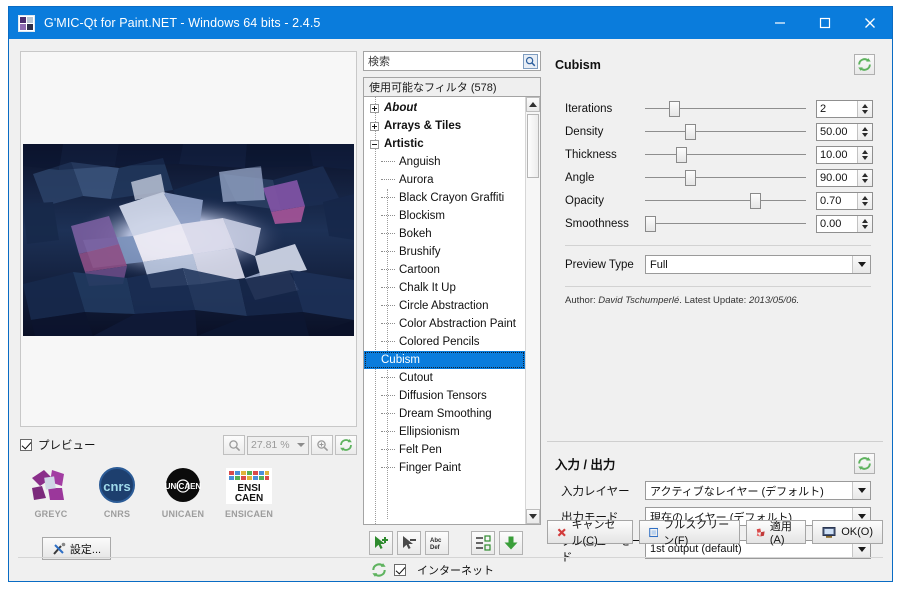  What do you see at coordinates (409, 543) in the screenshot?
I see `remove-fave-icon` at bounding box center [409, 543].